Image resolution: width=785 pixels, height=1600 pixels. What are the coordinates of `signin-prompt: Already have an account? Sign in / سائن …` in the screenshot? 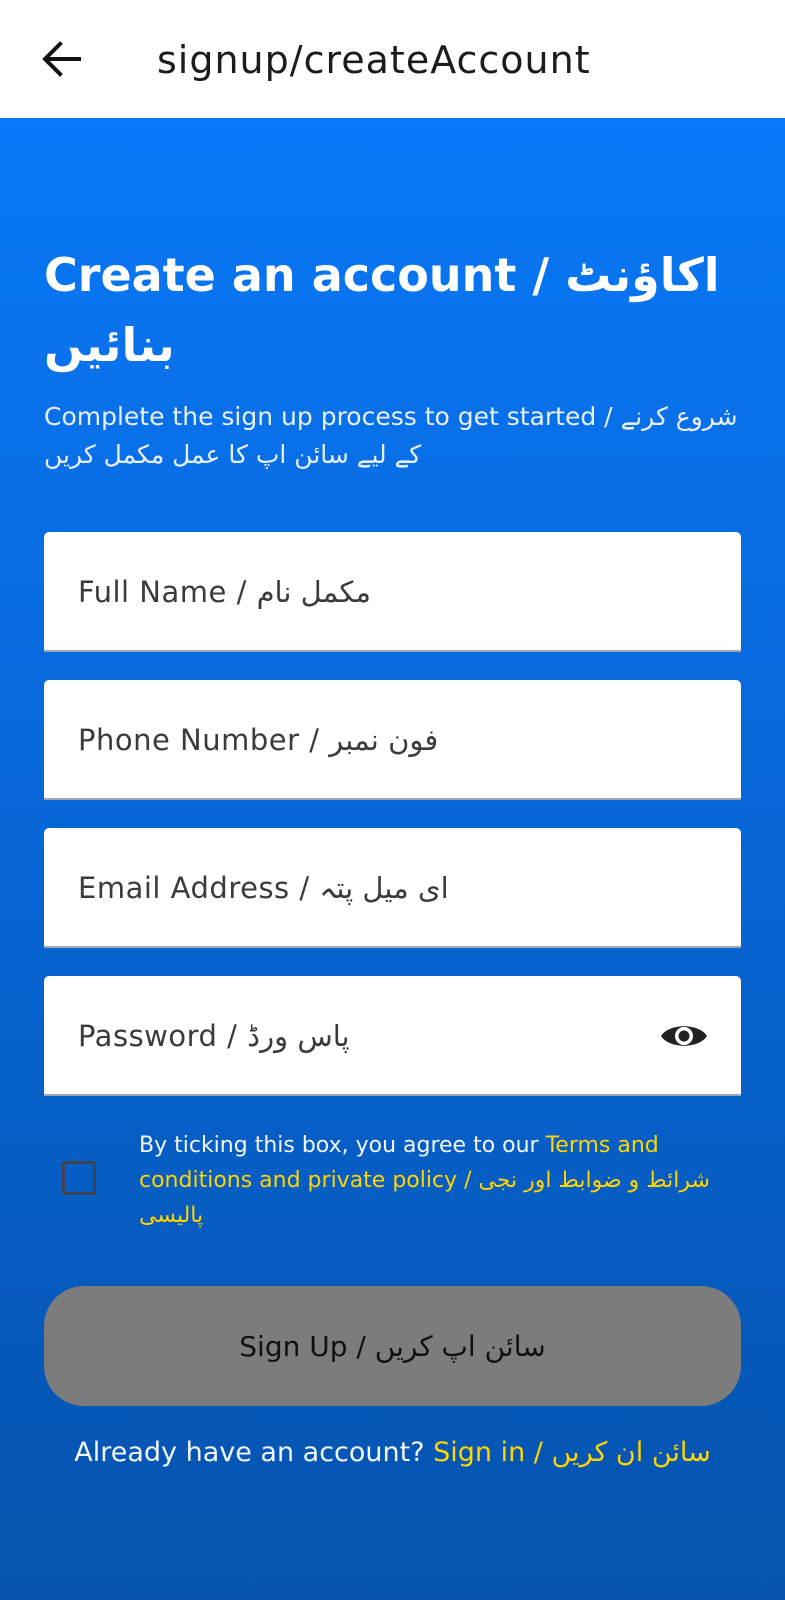 It's located at (392, 1453).